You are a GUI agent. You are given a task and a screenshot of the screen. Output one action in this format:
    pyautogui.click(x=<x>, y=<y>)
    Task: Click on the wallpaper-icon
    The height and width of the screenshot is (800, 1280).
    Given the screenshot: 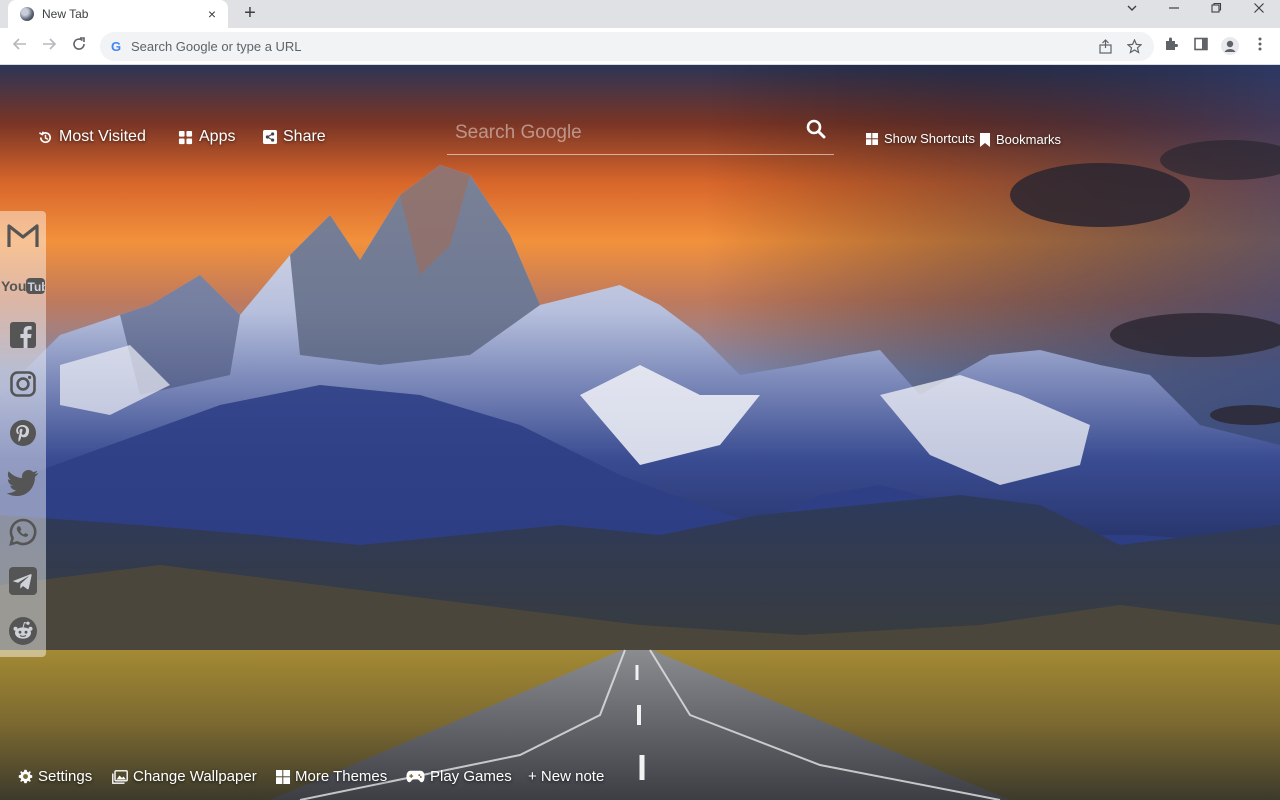 What is the action you would take?
    pyautogui.click(x=120, y=776)
    